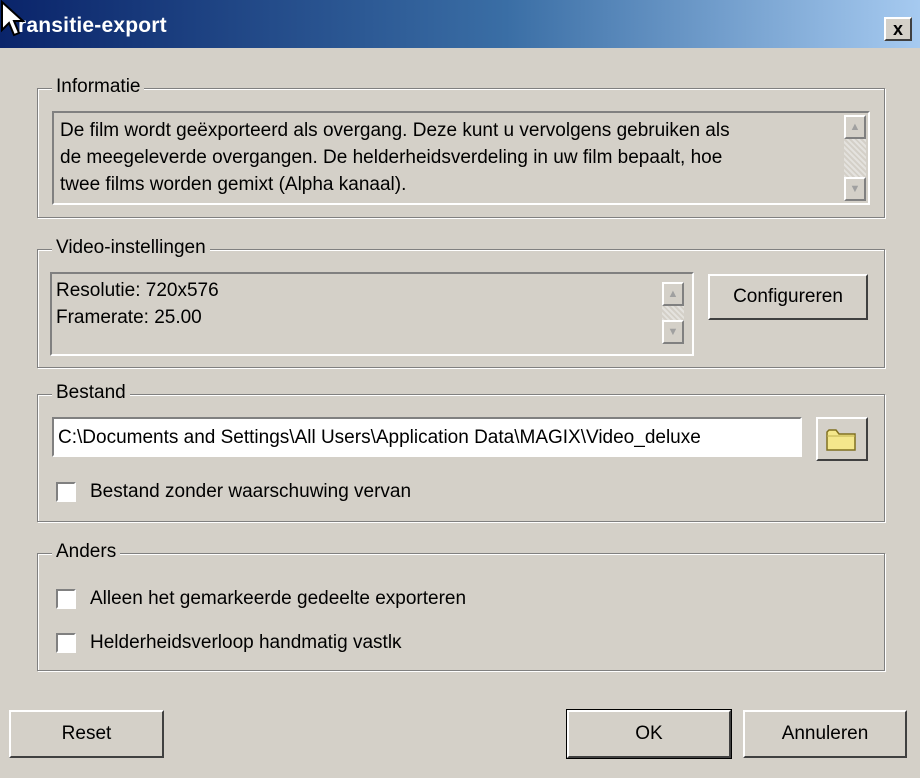  I want to click on overwrite-checkbox, so click(66, 492).